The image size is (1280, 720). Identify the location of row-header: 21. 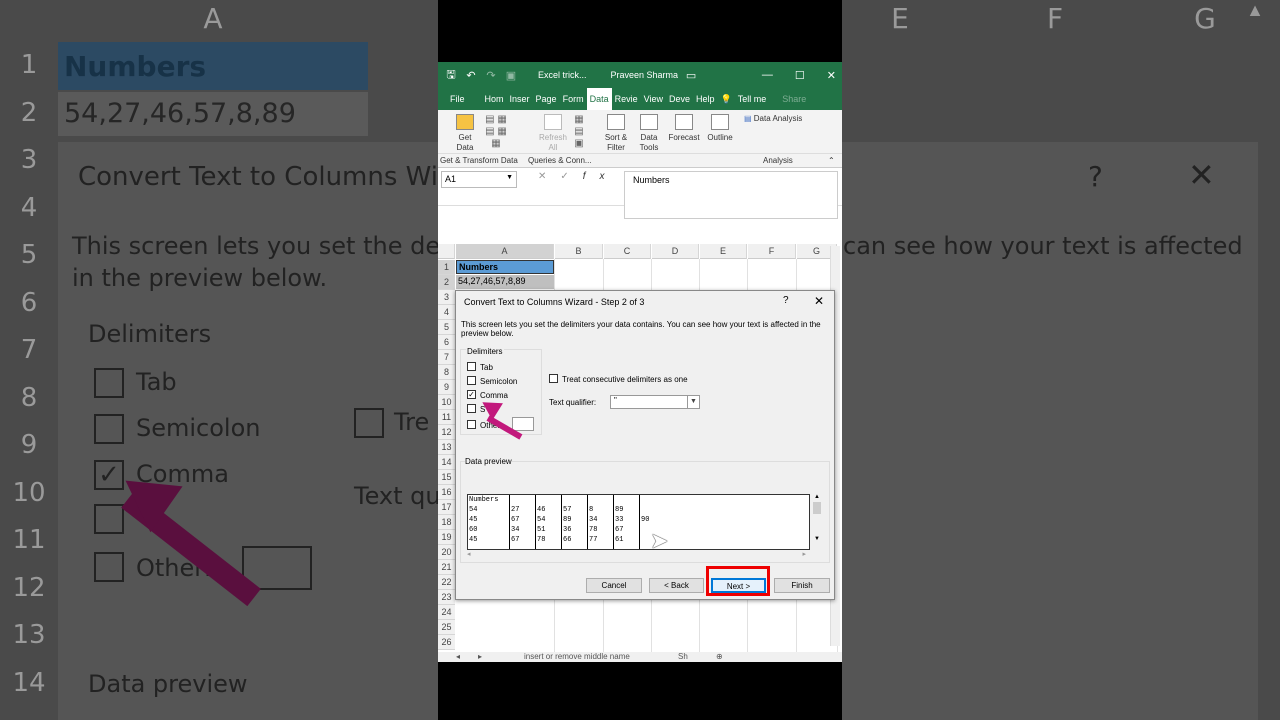
(446, 567).